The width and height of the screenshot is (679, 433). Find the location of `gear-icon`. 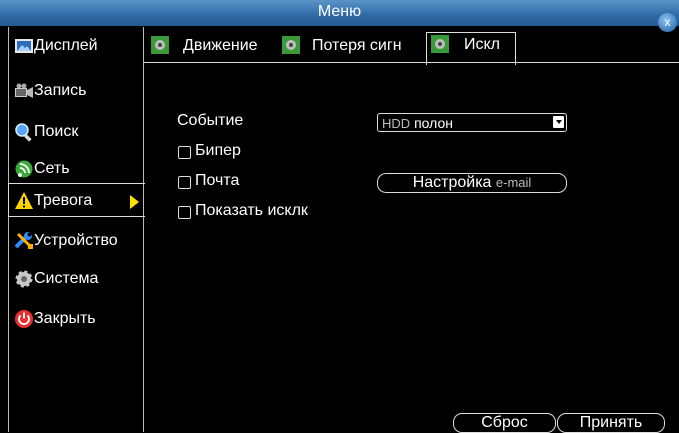

gear-icon is located at coordinates (24, 279).